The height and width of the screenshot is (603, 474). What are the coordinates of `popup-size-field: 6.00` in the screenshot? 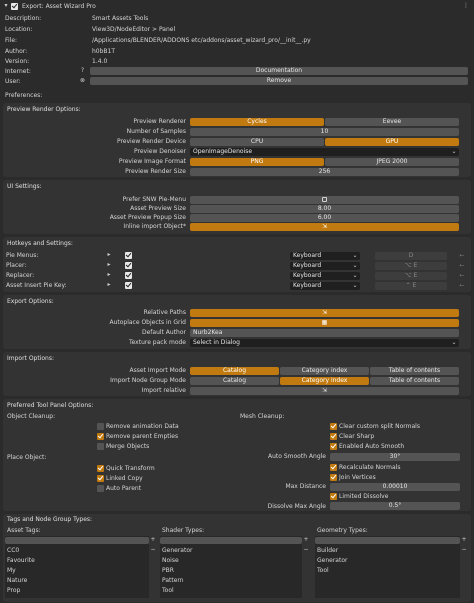 It's located at (324, 218).